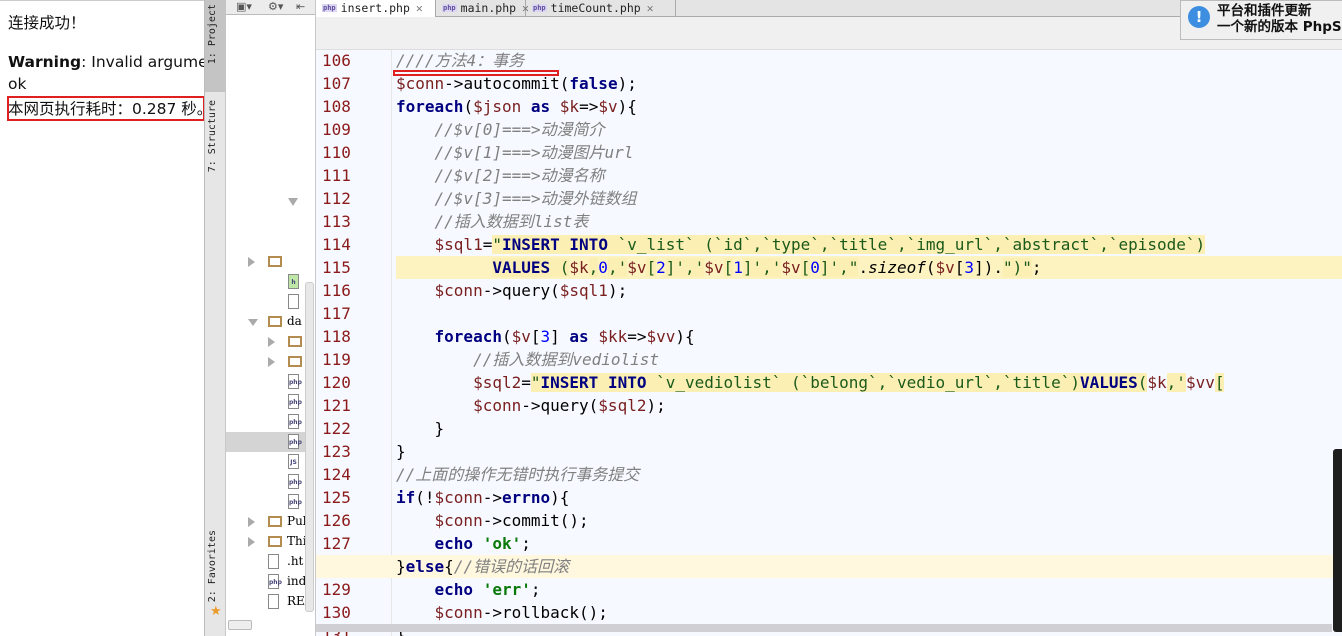  Describe the element at coordinates (266, 462) in the screenshot. I see `tree-item: JS` at that location.